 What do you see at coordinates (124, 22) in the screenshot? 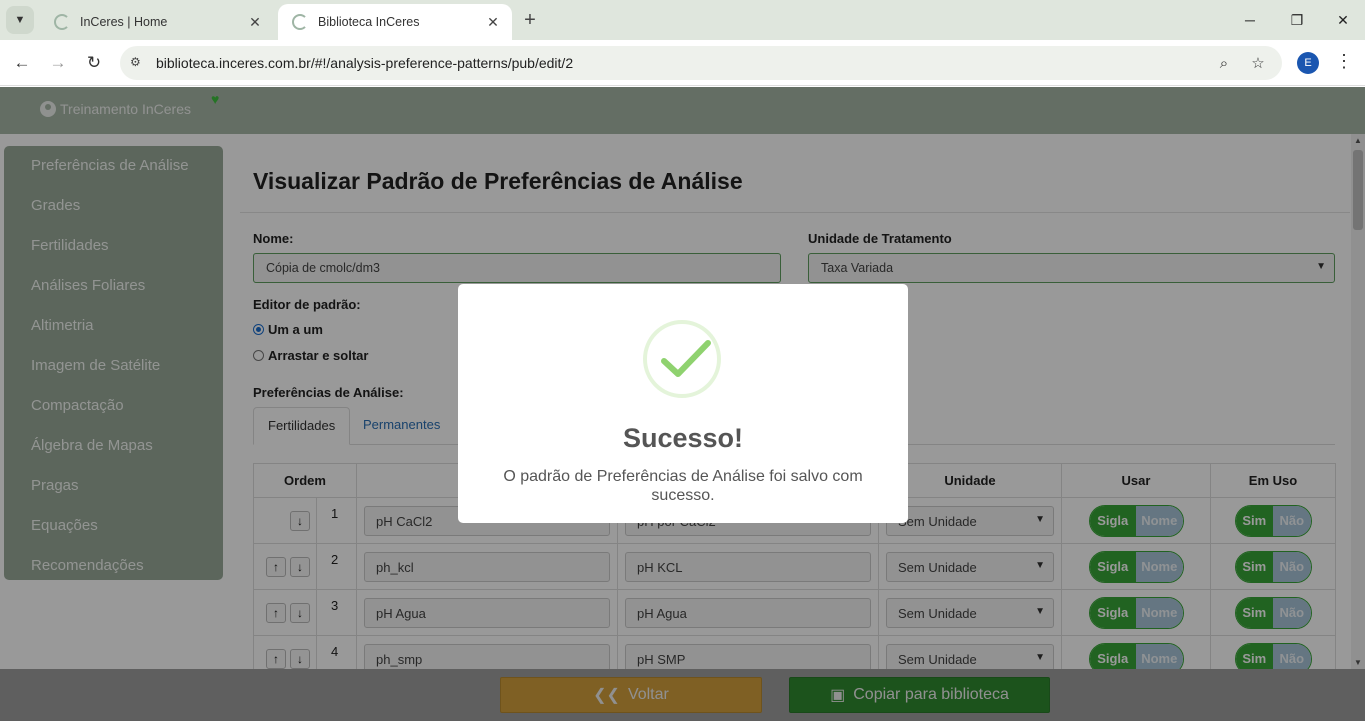
I see `browser-tab-title: InCeres | Home` at bounding box center [124, 22].